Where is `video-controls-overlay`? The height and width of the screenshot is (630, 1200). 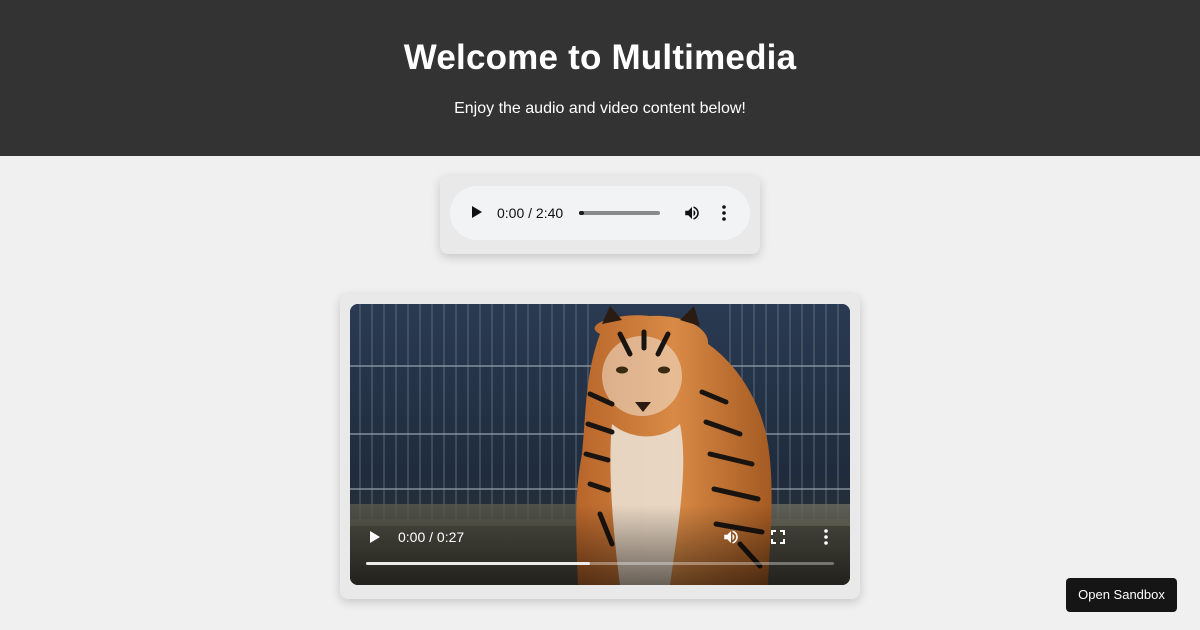
video-controls-overlay is located at coordinates (600, 545).